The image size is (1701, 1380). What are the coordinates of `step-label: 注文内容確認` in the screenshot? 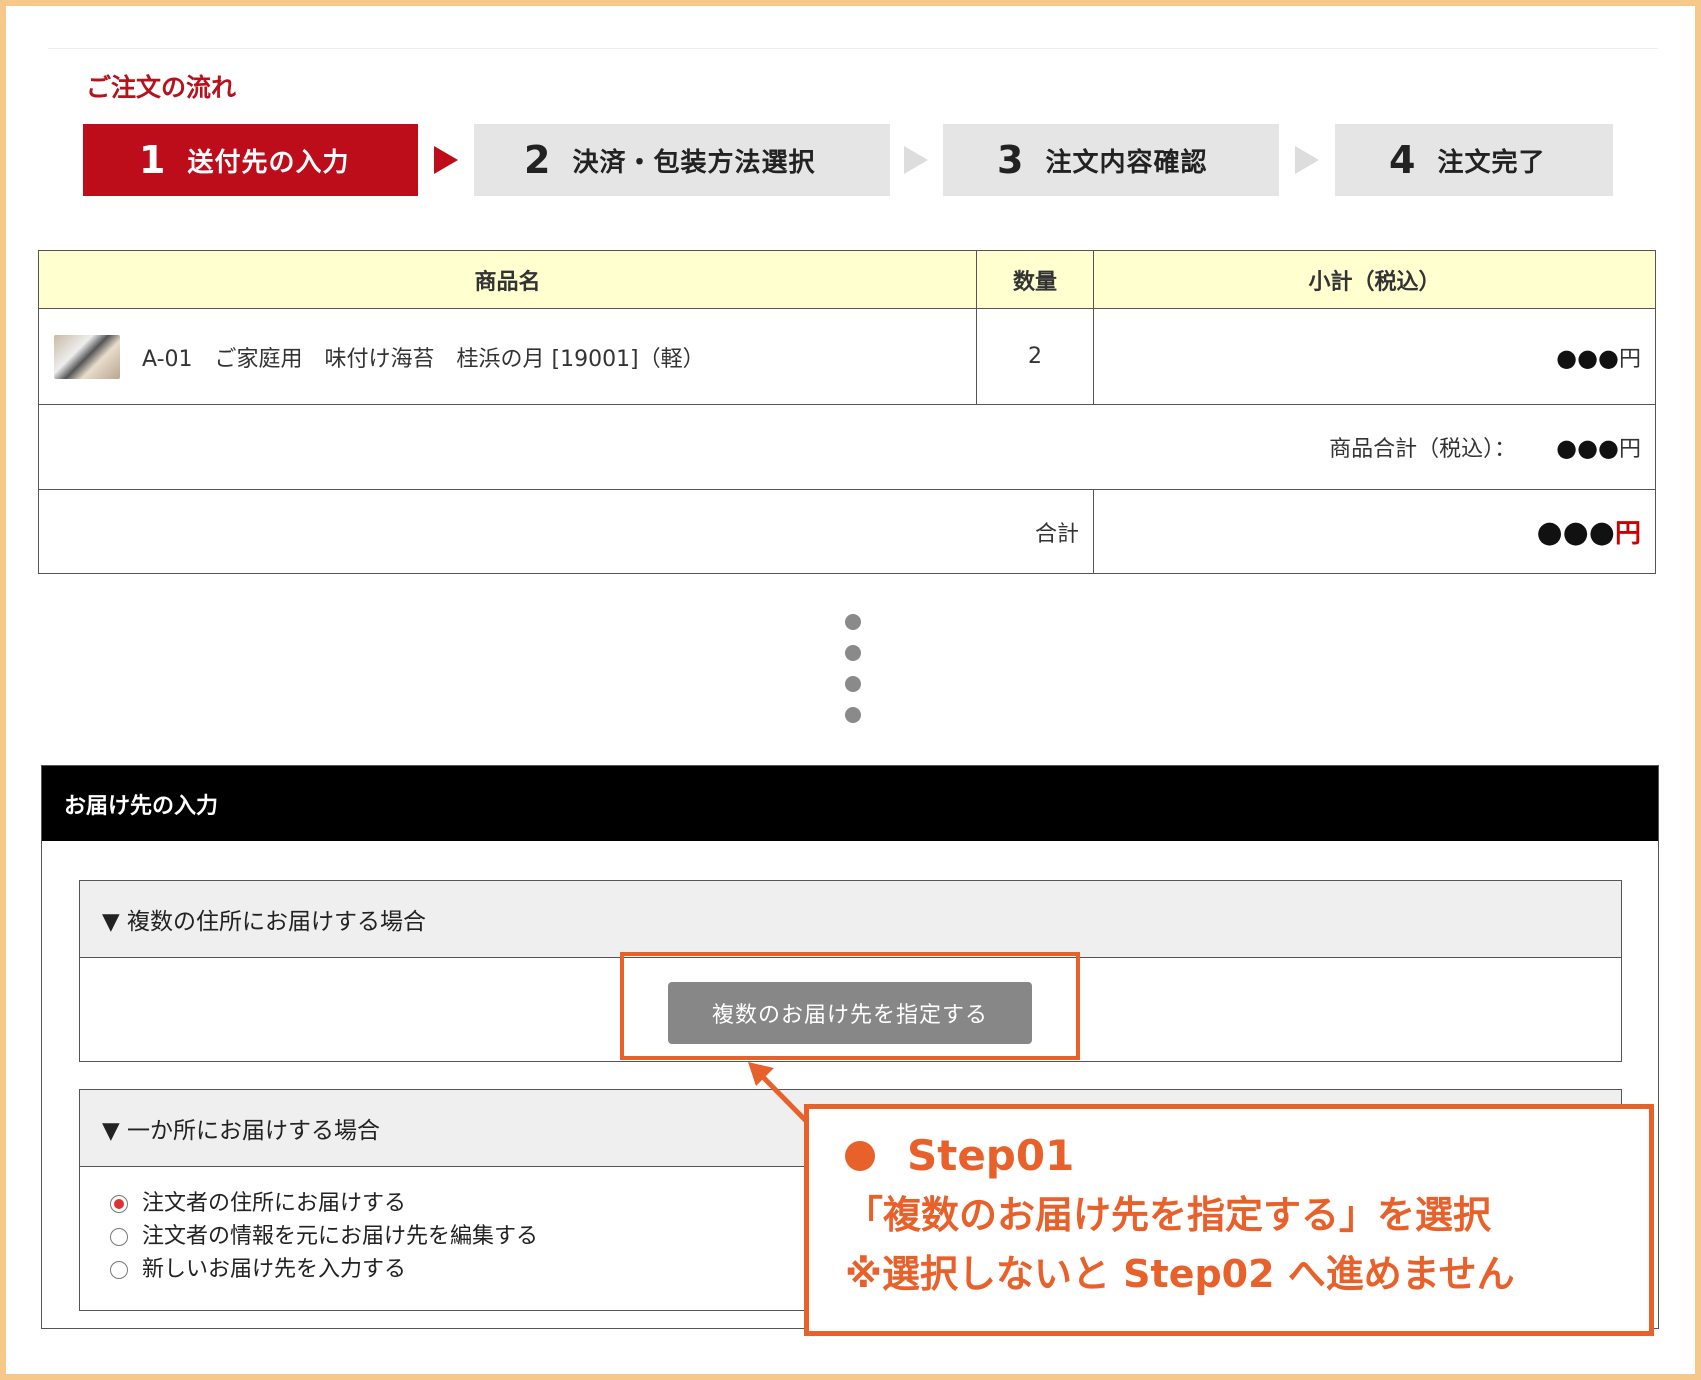 It's located at (1126, 162).